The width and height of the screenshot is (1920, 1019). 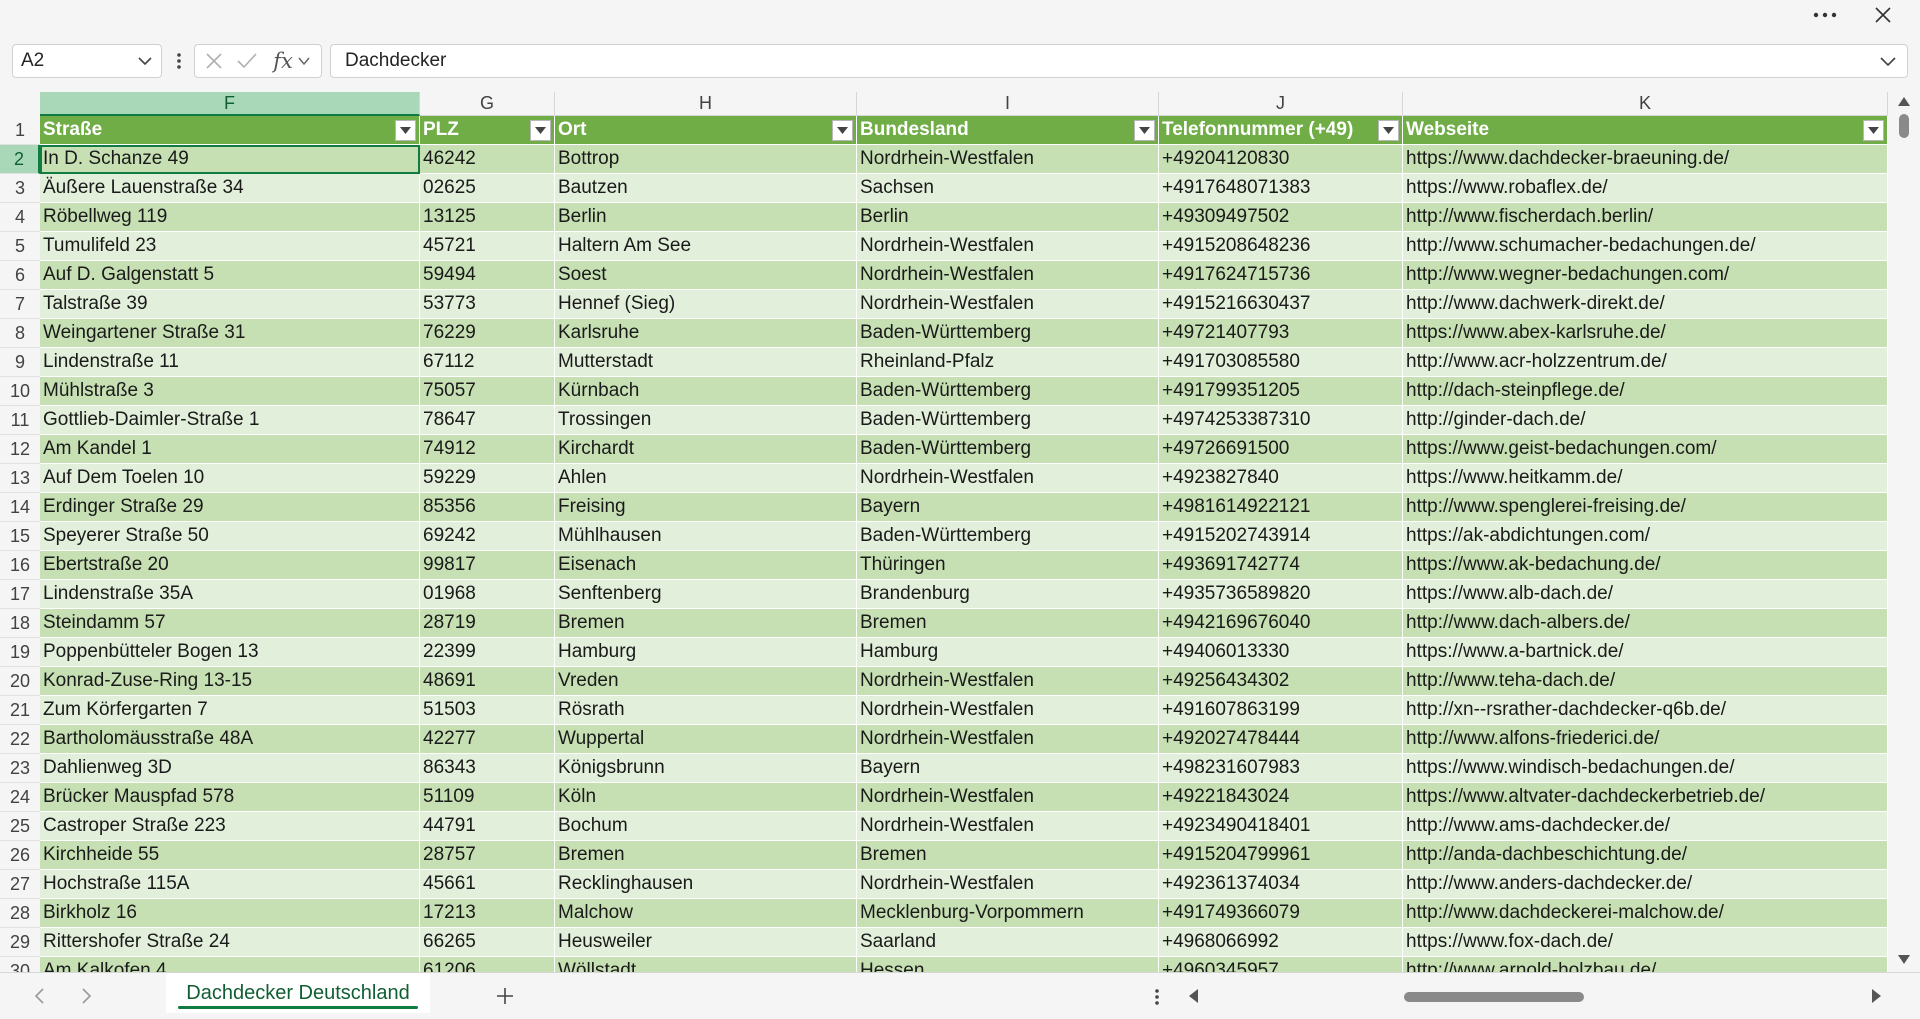 What do you see at coordinates (1904, 126) in the screenshot?
I see `vertical-scroll-thumb` at bounding box center [1904, 126].